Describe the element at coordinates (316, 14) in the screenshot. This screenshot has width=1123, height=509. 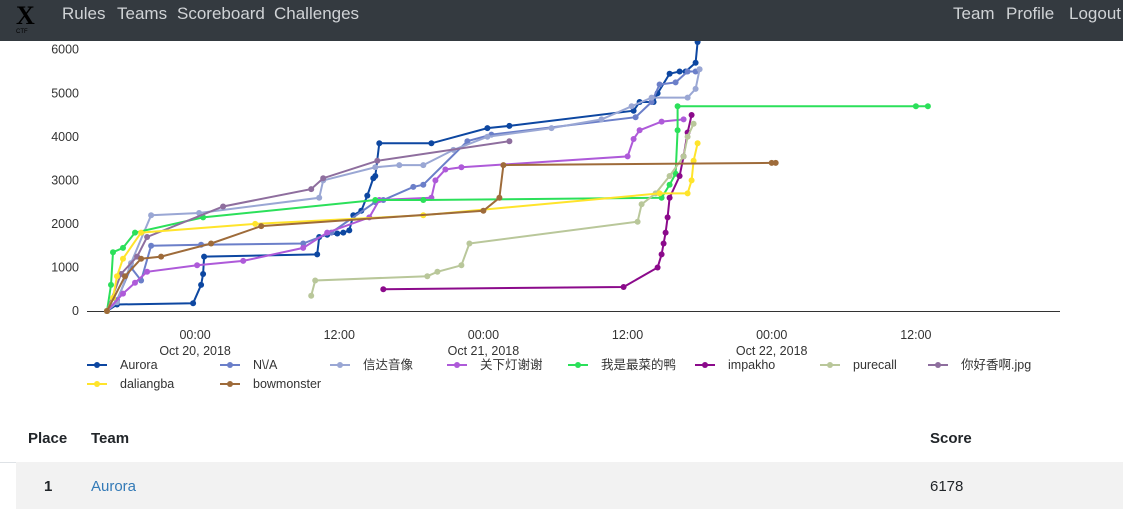
I see `nav-challenges: Challenges` at that location.